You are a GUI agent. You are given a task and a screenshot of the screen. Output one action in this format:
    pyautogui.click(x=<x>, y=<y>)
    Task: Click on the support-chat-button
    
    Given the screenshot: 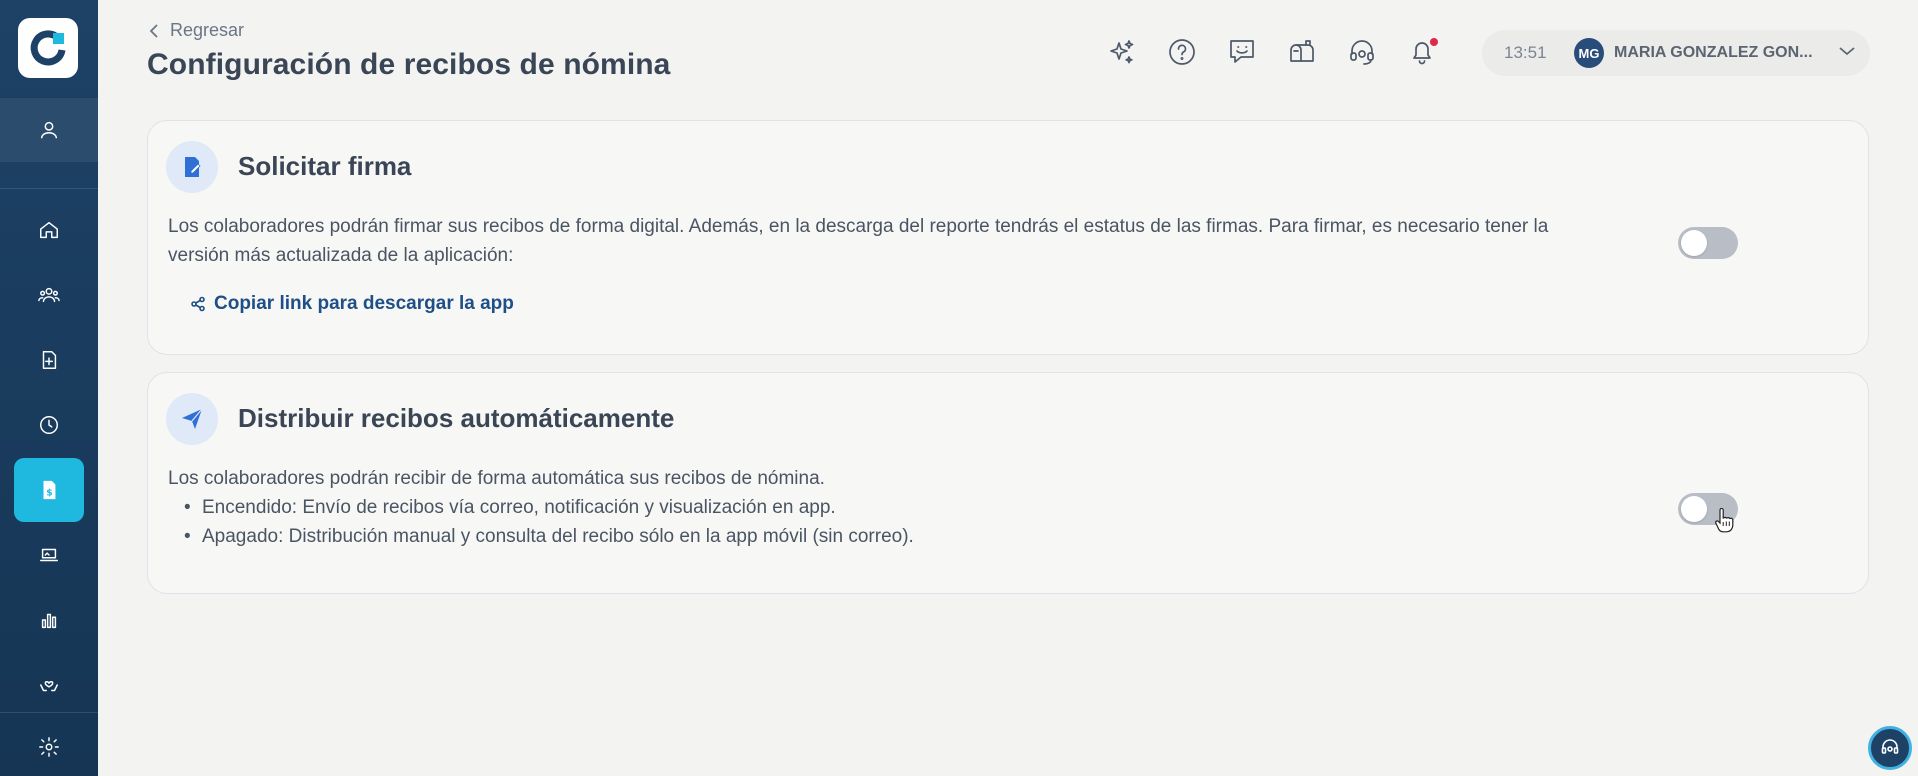 What is the action you would take?
    pyautogui.click(x=1890, y=748)
    